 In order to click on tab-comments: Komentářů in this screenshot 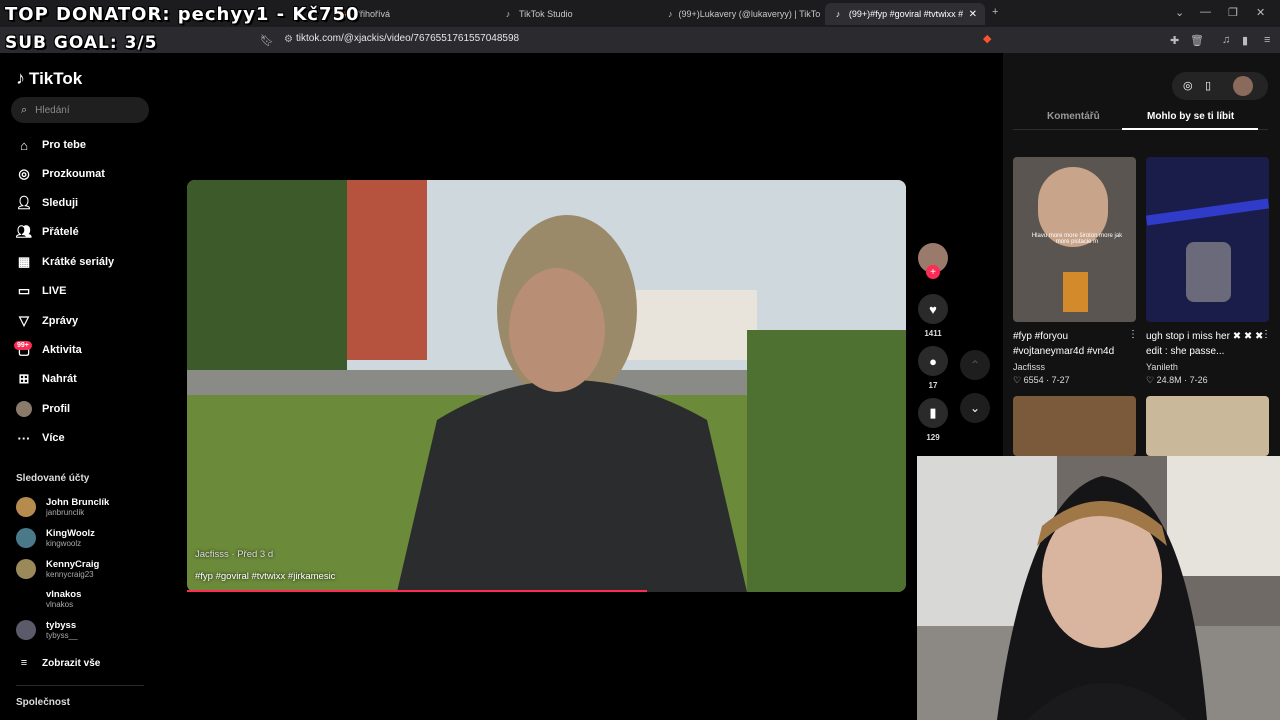, I will do `click(1073, 116)`.